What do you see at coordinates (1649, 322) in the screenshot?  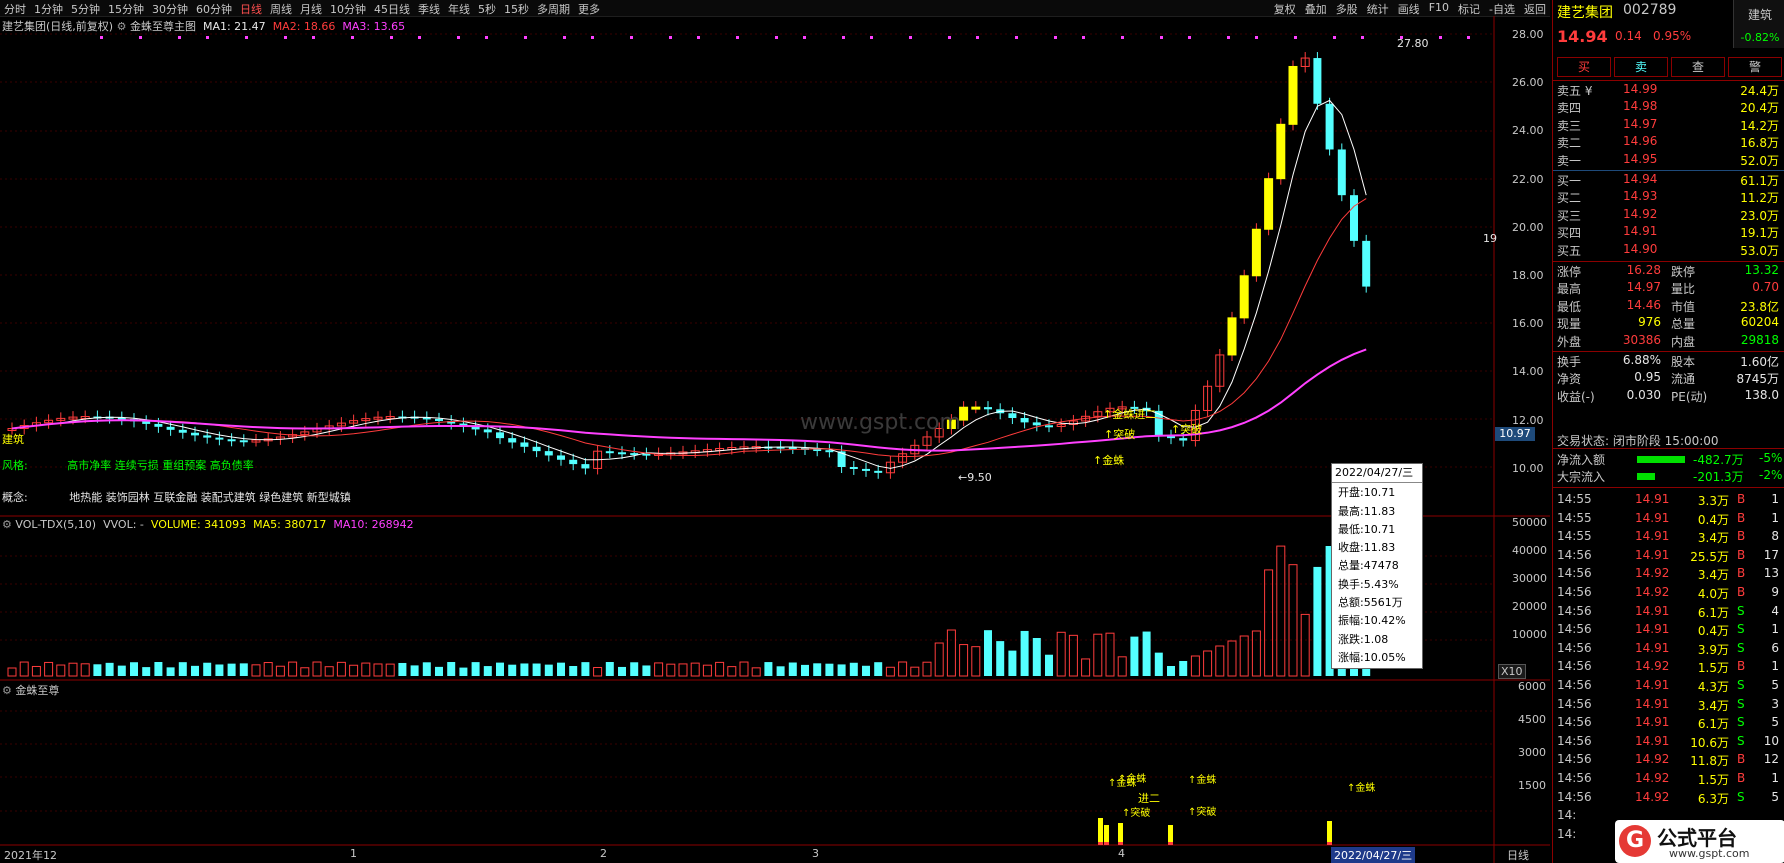 I see `stat-value: 976` at bounding box center [1649, 322].